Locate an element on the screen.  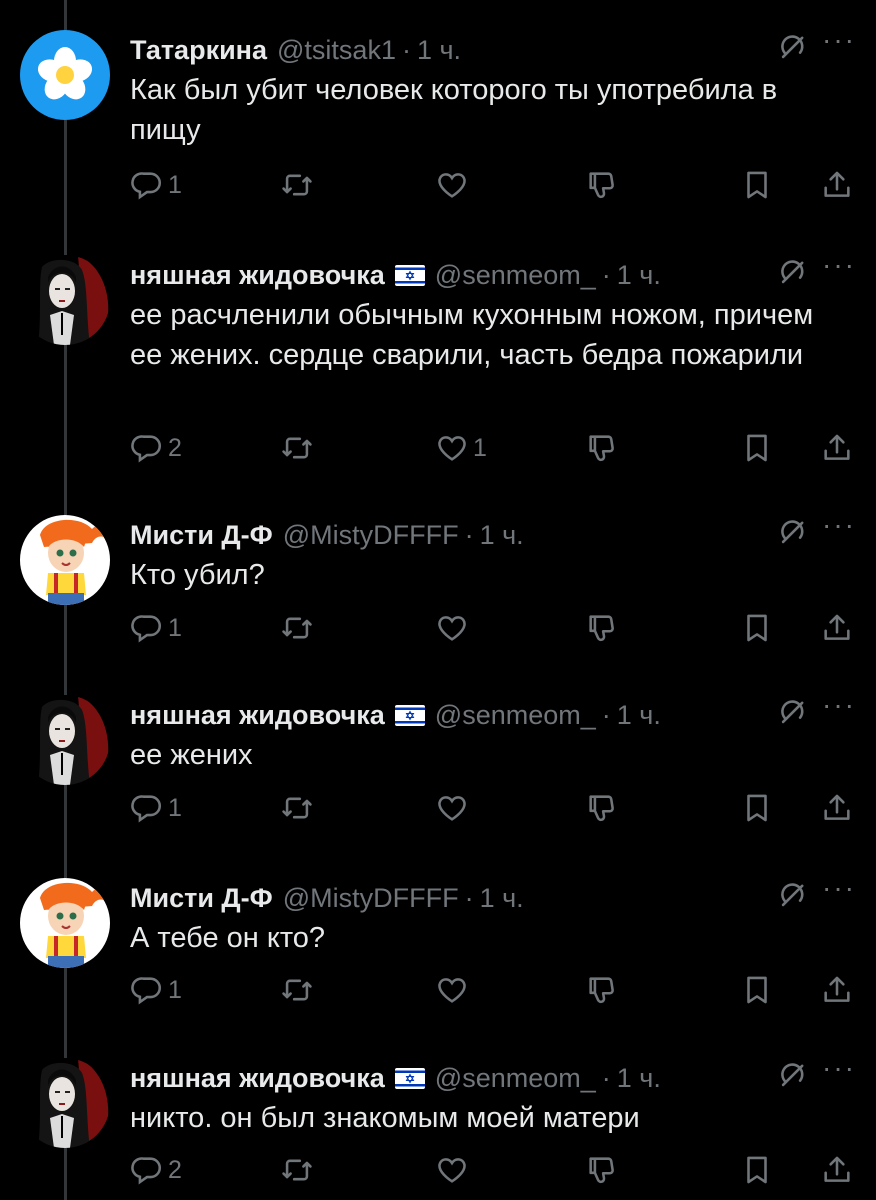
tweet-header: няшная жидовочка @senmeom_ · 1 ч. is located at coordinates (493, 1078).